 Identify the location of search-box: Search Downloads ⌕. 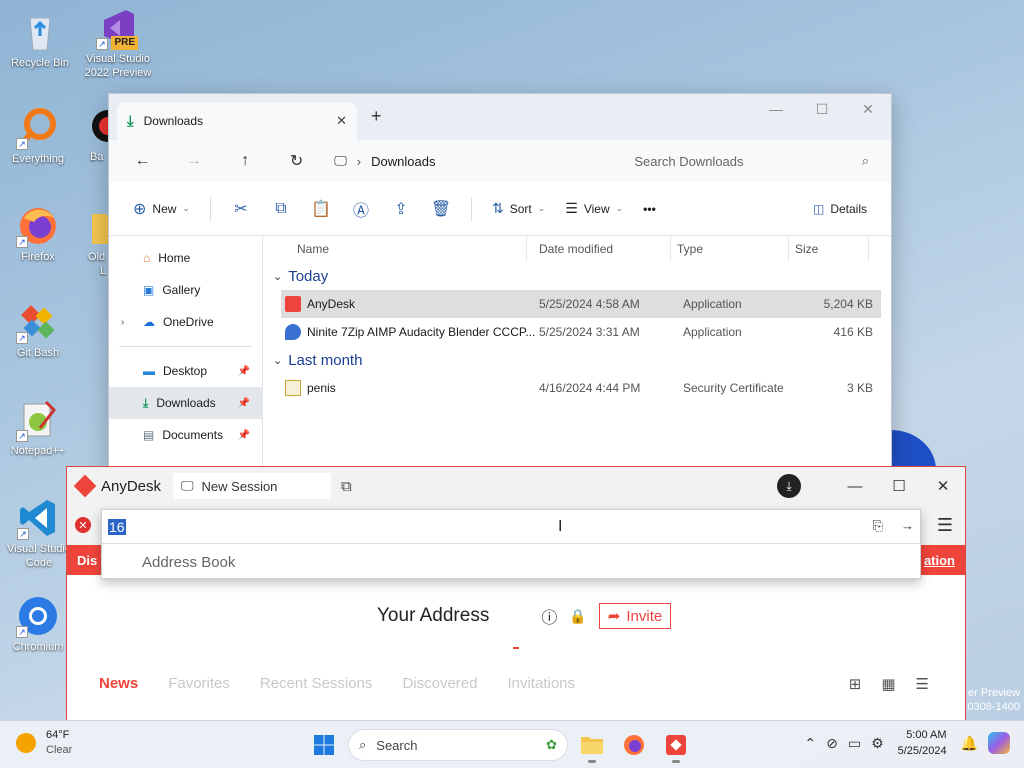
(751, 161).